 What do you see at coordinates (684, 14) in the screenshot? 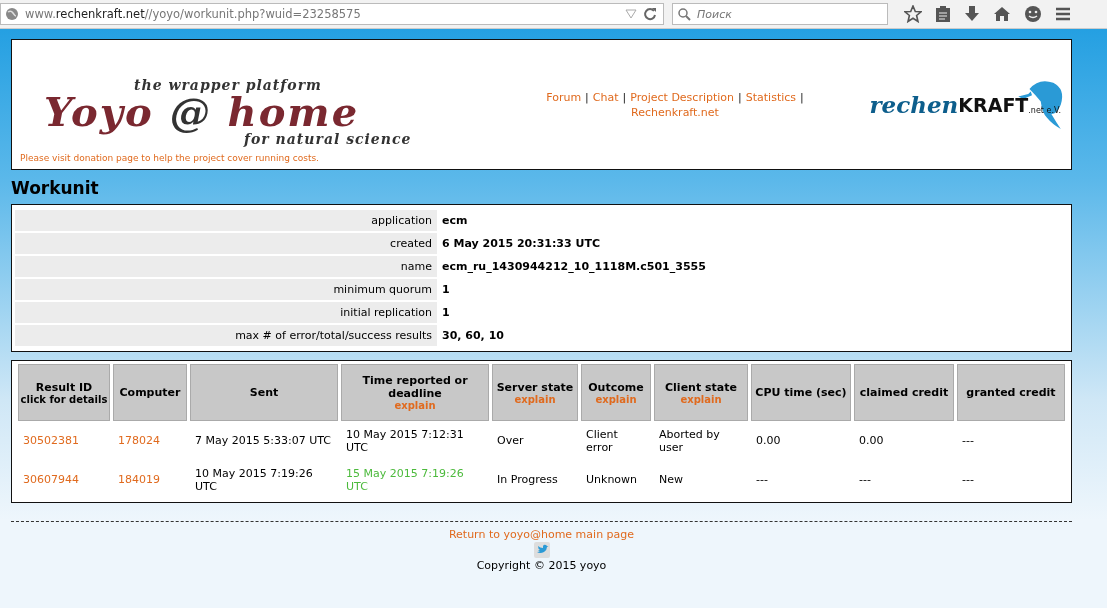
I see `search-icon` at bounding box center [684, 14].